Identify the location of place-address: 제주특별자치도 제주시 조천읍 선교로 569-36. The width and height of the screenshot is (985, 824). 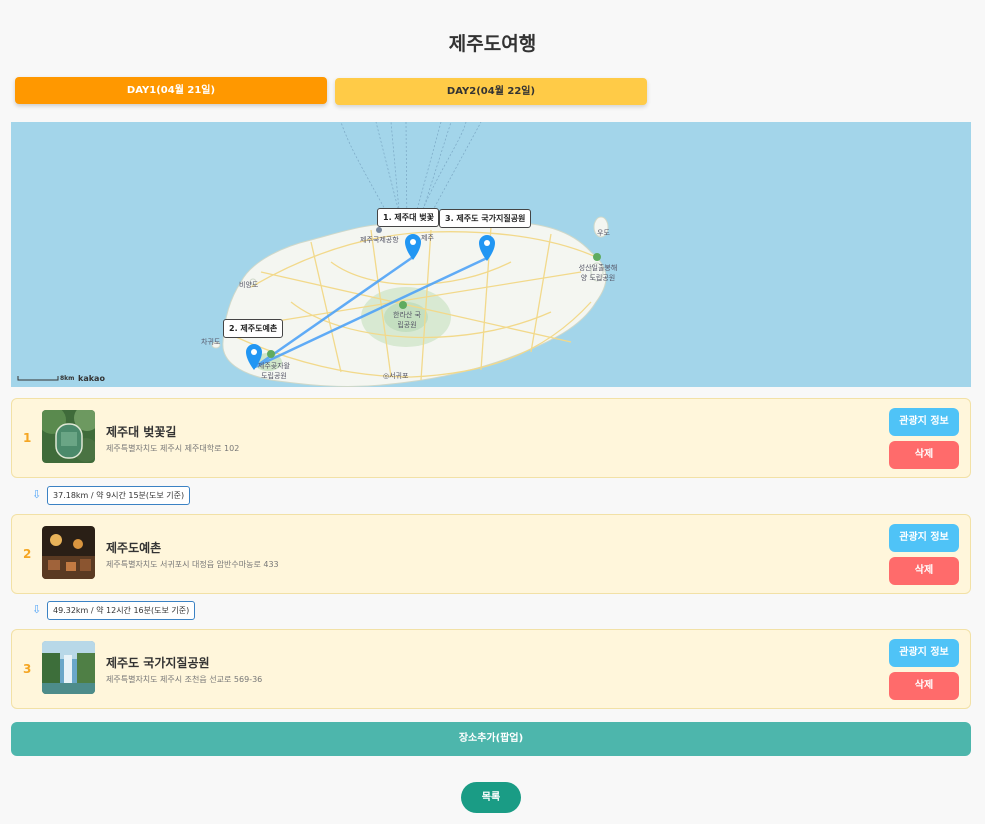
(184, 679).